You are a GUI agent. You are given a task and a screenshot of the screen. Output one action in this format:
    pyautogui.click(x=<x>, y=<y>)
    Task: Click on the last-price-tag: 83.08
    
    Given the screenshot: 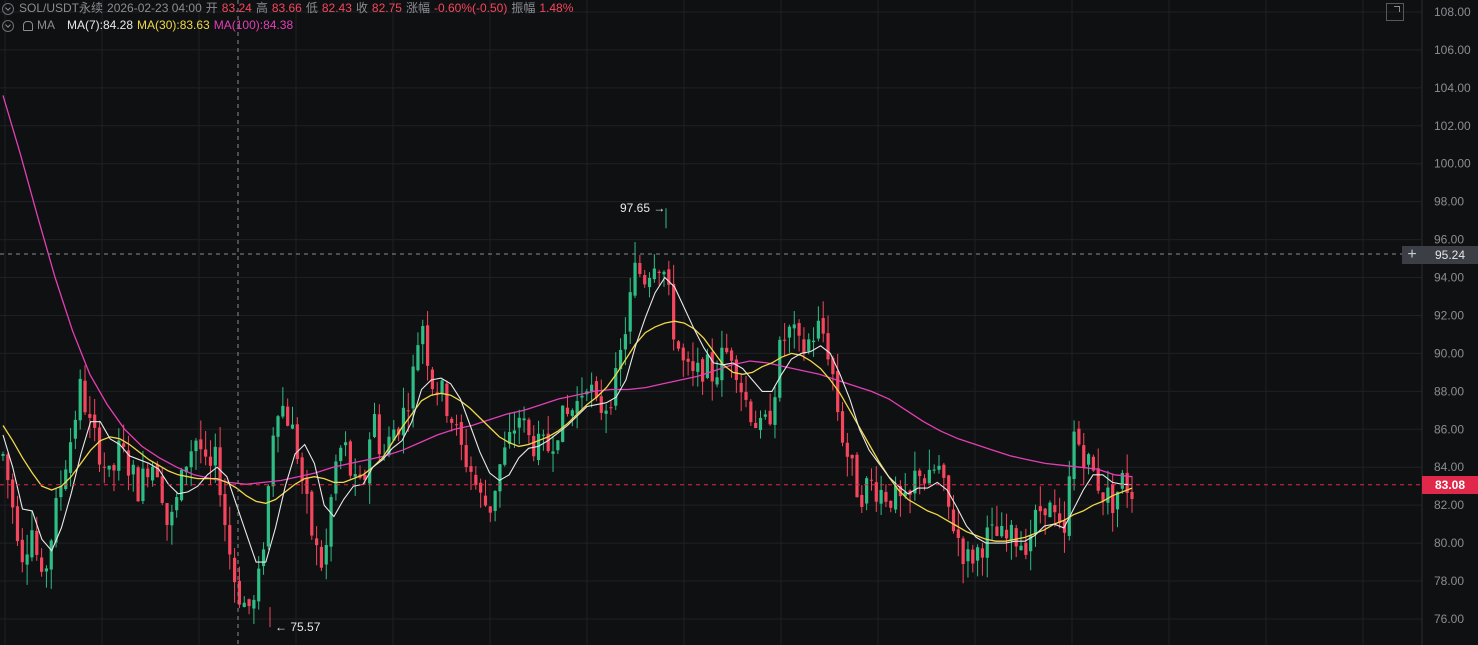 What is the action you would take?
    pyautogui.click(x=1450, y=485)
    